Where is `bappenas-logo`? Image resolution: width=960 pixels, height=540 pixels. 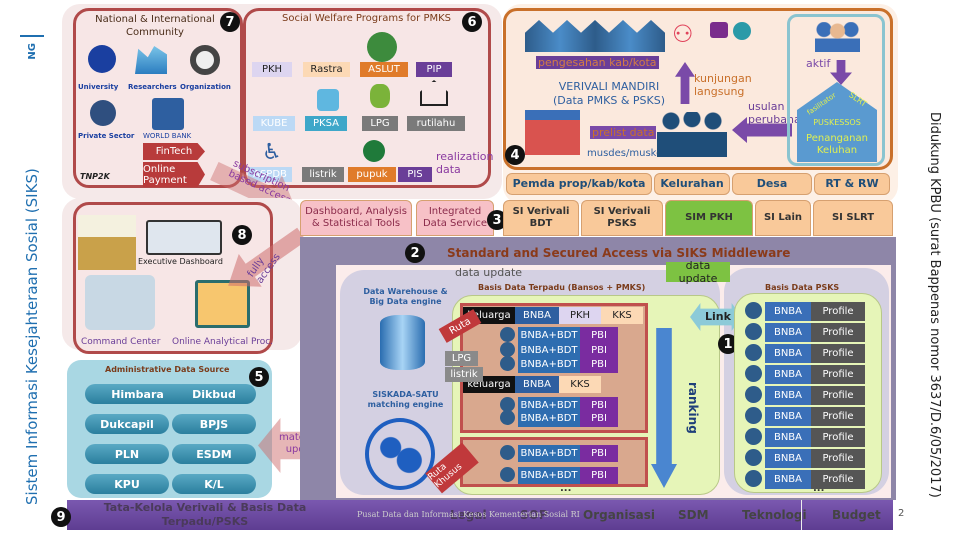 bappenas-logo is located at coordinates (107, 242).